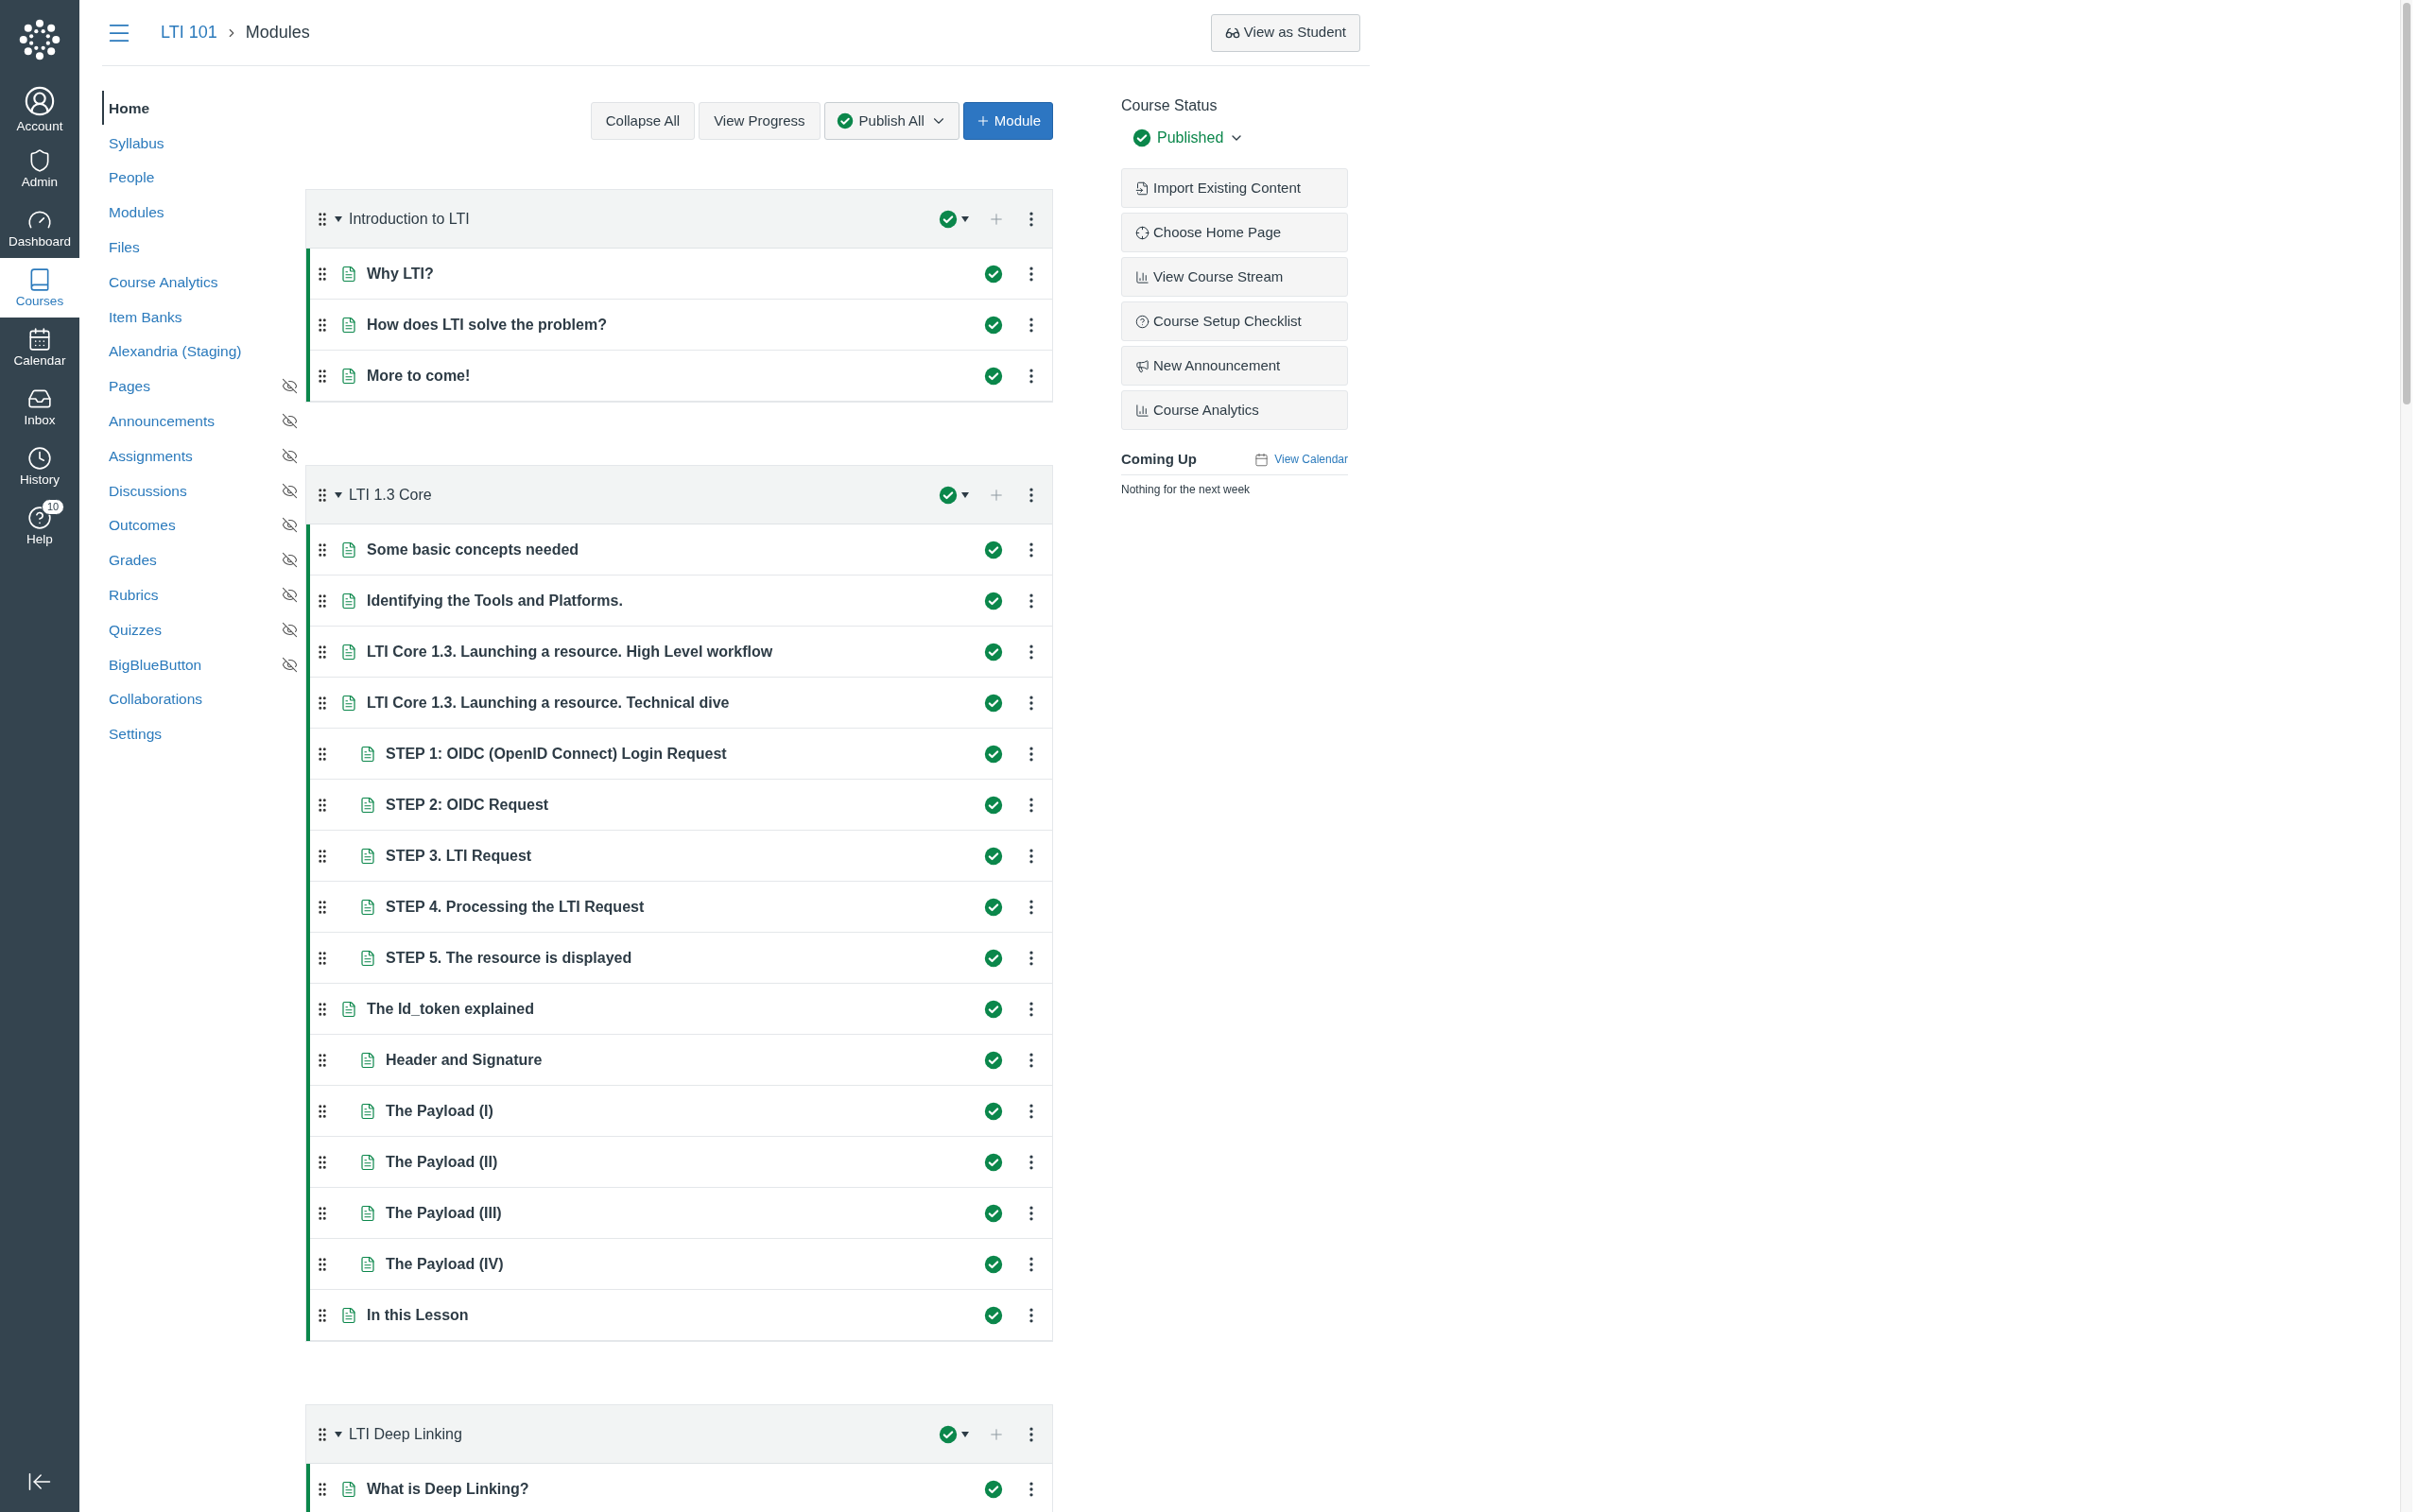 This screenshot has height=1512, width=2420. What do you see at coordinates (142, 317) in the screenshot?
I see `course-nav-link: Item Banks` at bounding box center [142, 317].